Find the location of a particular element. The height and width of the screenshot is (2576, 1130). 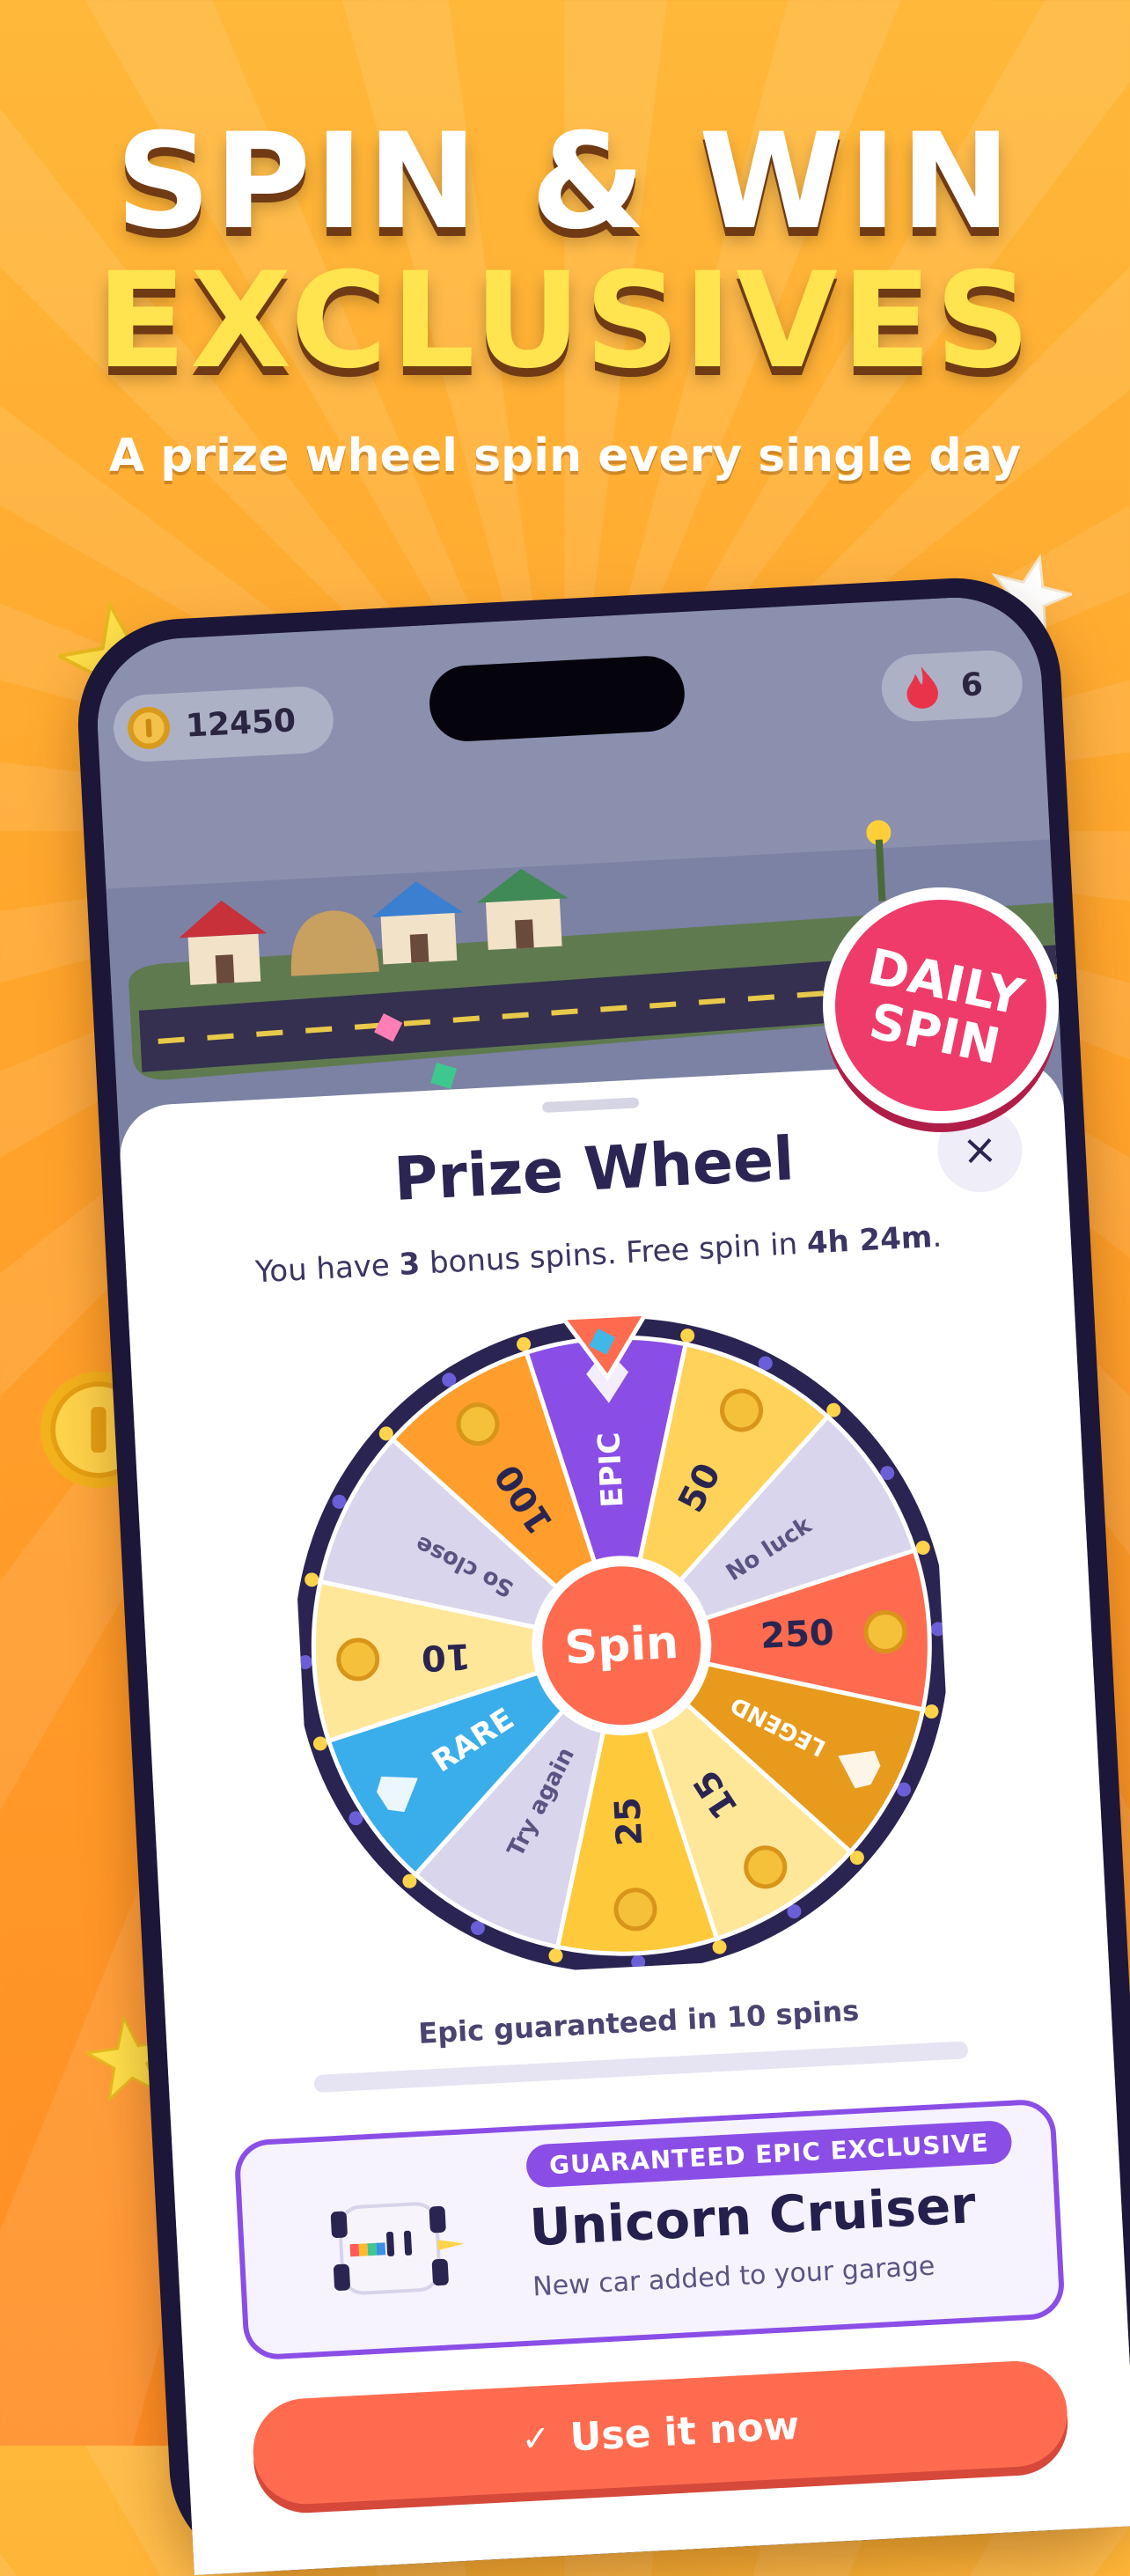

reward-description: New car added to your garage is located at coordinates (734, 2277).